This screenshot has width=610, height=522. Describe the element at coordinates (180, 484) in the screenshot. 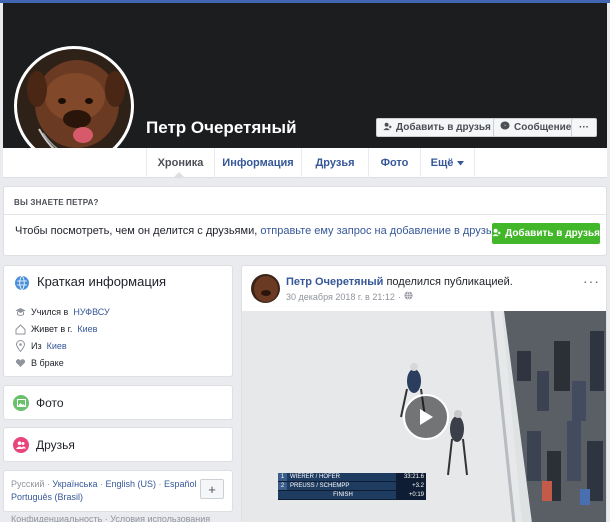

I see `language-link: Español` at that location.